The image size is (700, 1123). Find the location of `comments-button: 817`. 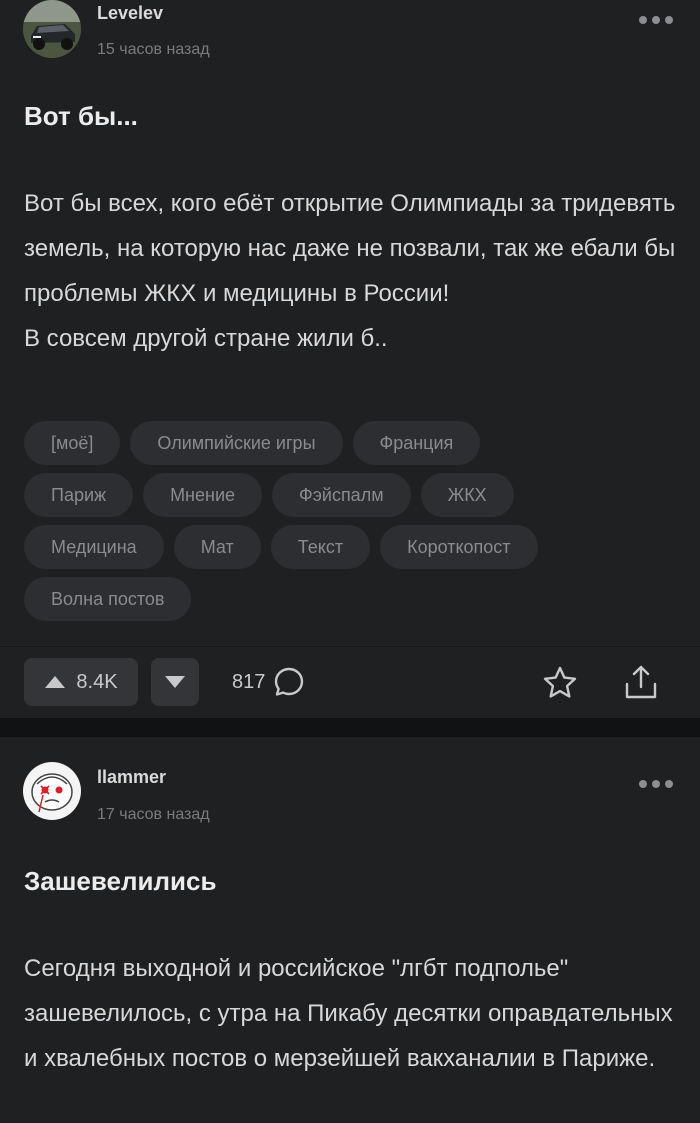

comments-button: 817 is located at coordinates (268, 682).